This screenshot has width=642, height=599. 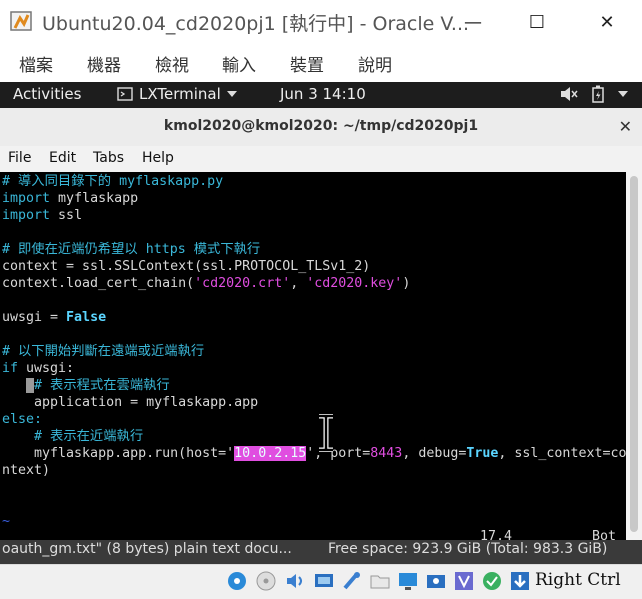 I want to click on terminal-menu-file: File, so click(x=19, y=158).